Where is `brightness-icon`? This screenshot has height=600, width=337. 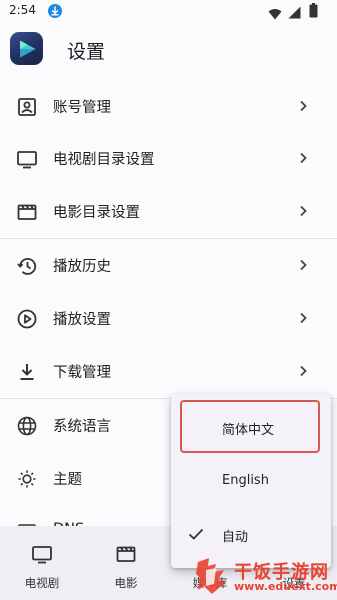
brightness-icon is located at coordinates (27, 479).